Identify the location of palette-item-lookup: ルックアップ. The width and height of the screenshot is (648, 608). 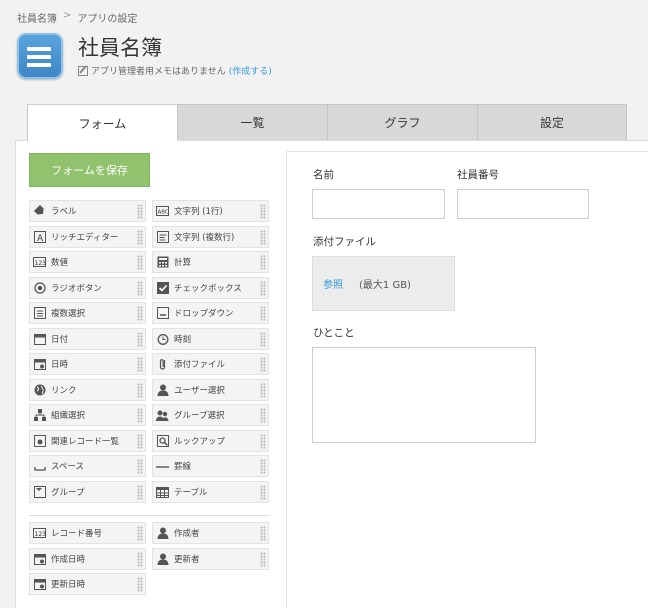
(210, 441).